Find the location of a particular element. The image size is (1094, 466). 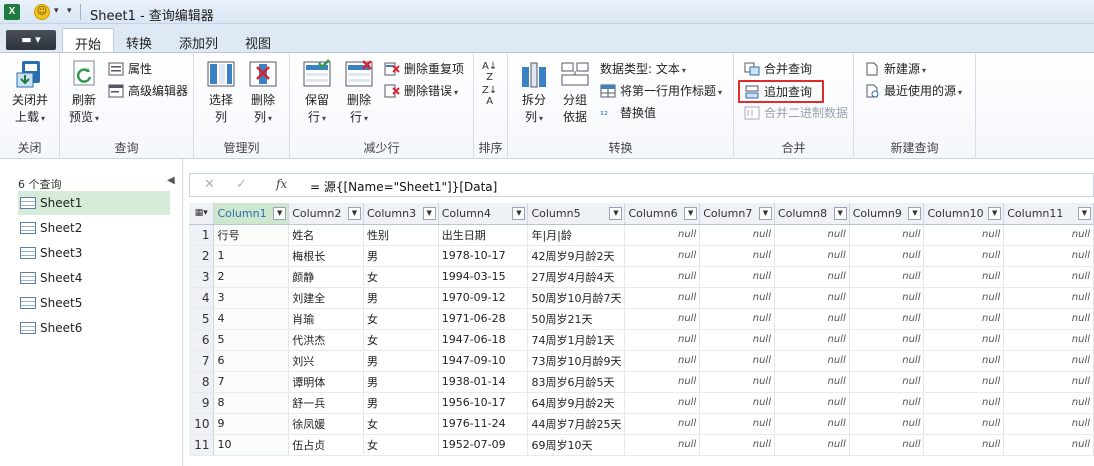

table-cell: 谭明体 is located at coordinates (326, 382).